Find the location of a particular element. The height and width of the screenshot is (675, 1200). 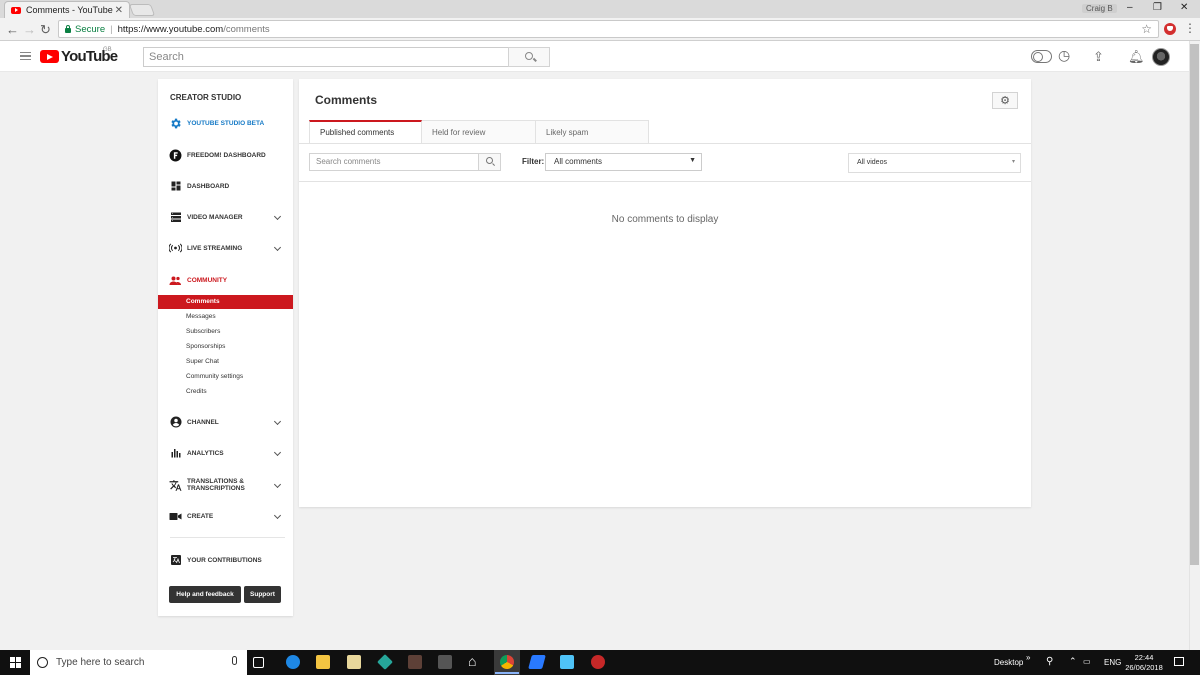

empty-state-message: No comments to display is located at coordinates (665, 219).